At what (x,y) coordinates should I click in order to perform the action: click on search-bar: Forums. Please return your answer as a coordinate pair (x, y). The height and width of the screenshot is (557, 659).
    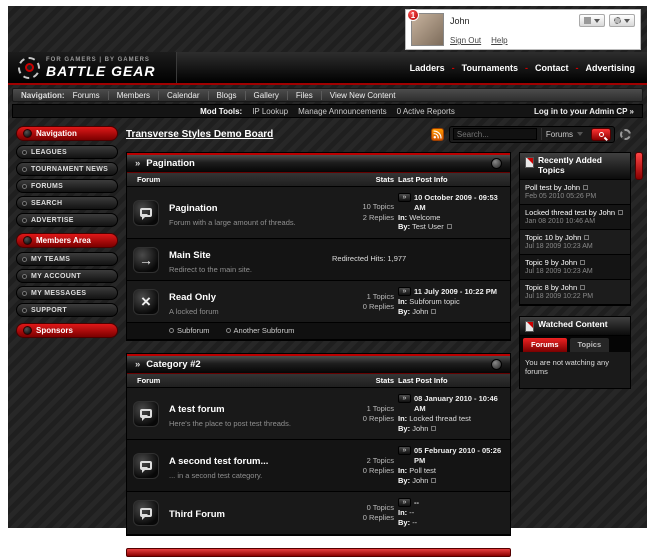
    Looking at the image, I should click on (531, 134).